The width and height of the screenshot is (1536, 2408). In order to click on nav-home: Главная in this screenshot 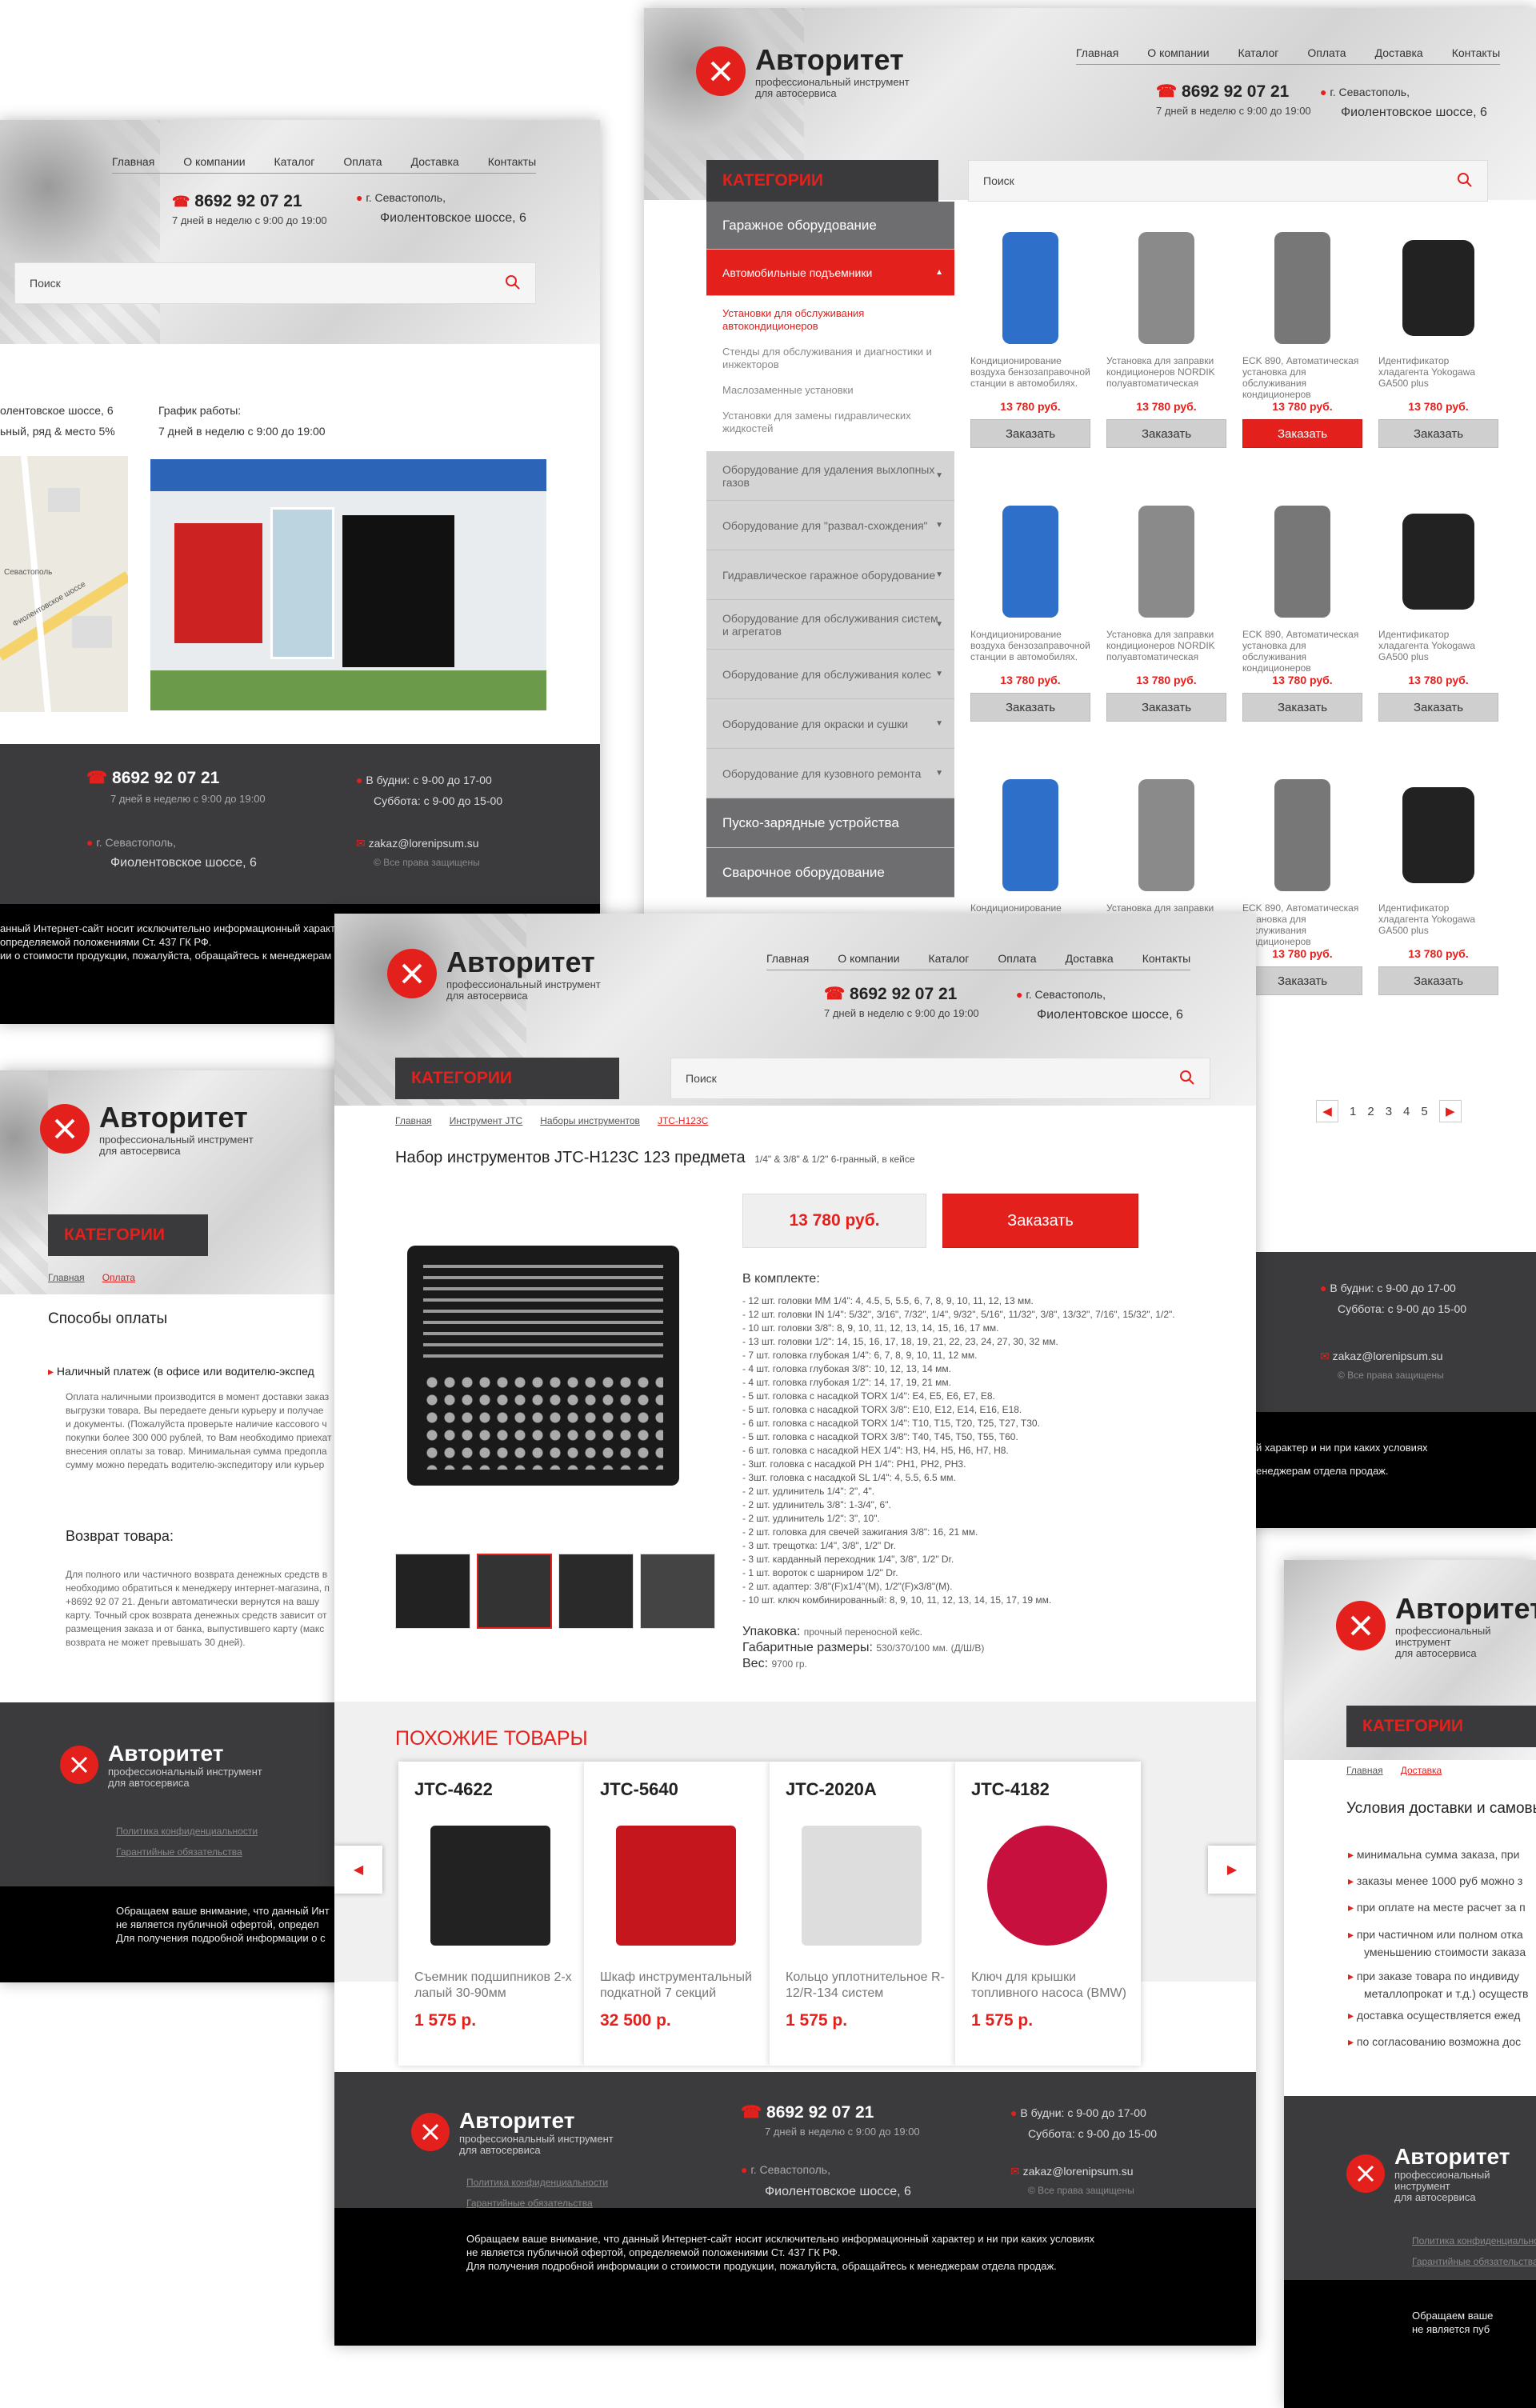, I will do `click(1097, 52)`.